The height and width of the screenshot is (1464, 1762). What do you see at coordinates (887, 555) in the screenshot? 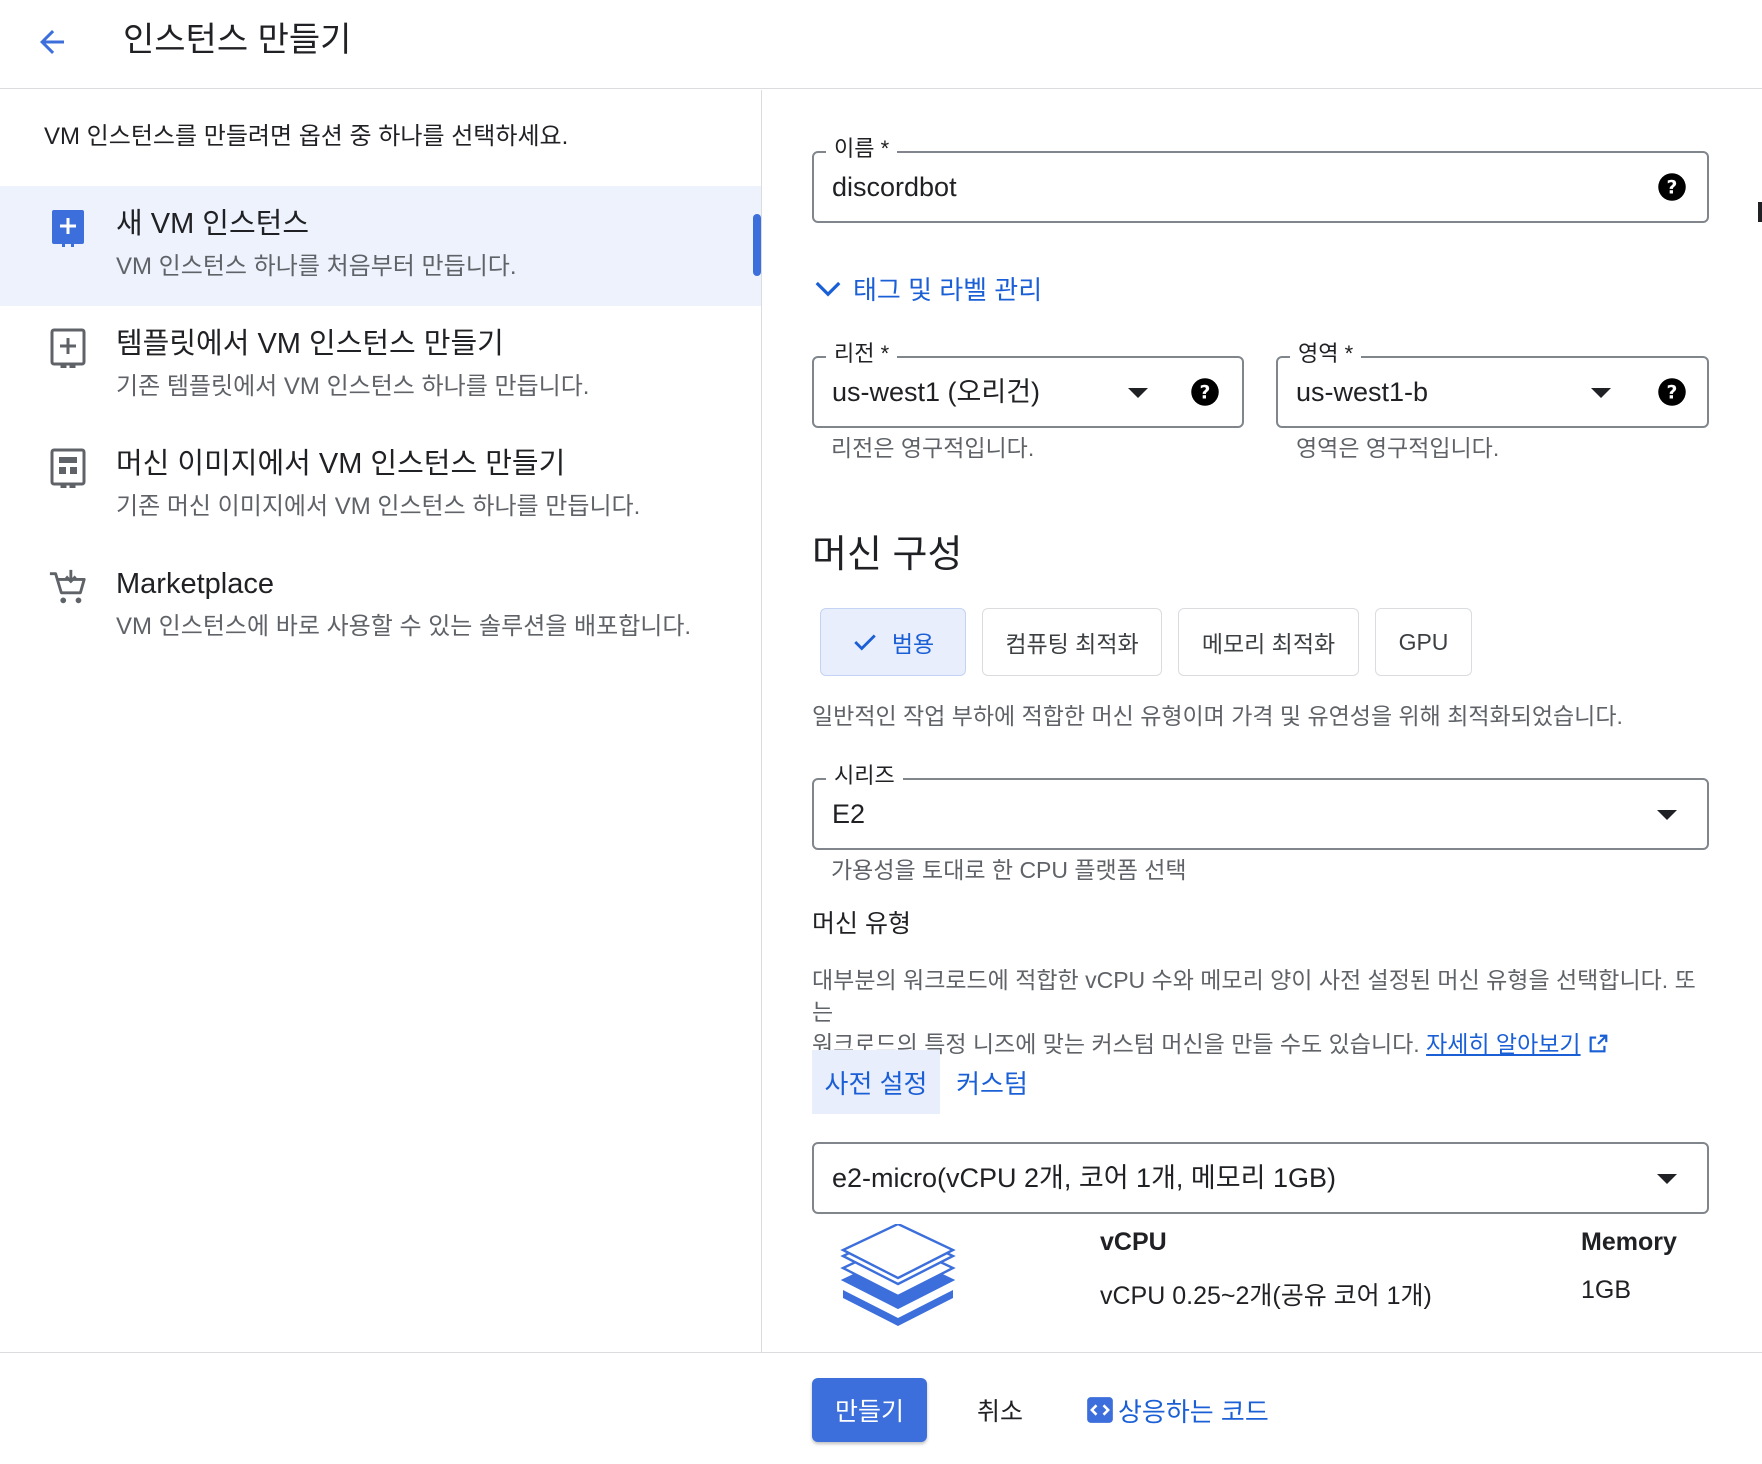
I see `machine-config-title: 머신 구성` at bounding box center [887, 555].